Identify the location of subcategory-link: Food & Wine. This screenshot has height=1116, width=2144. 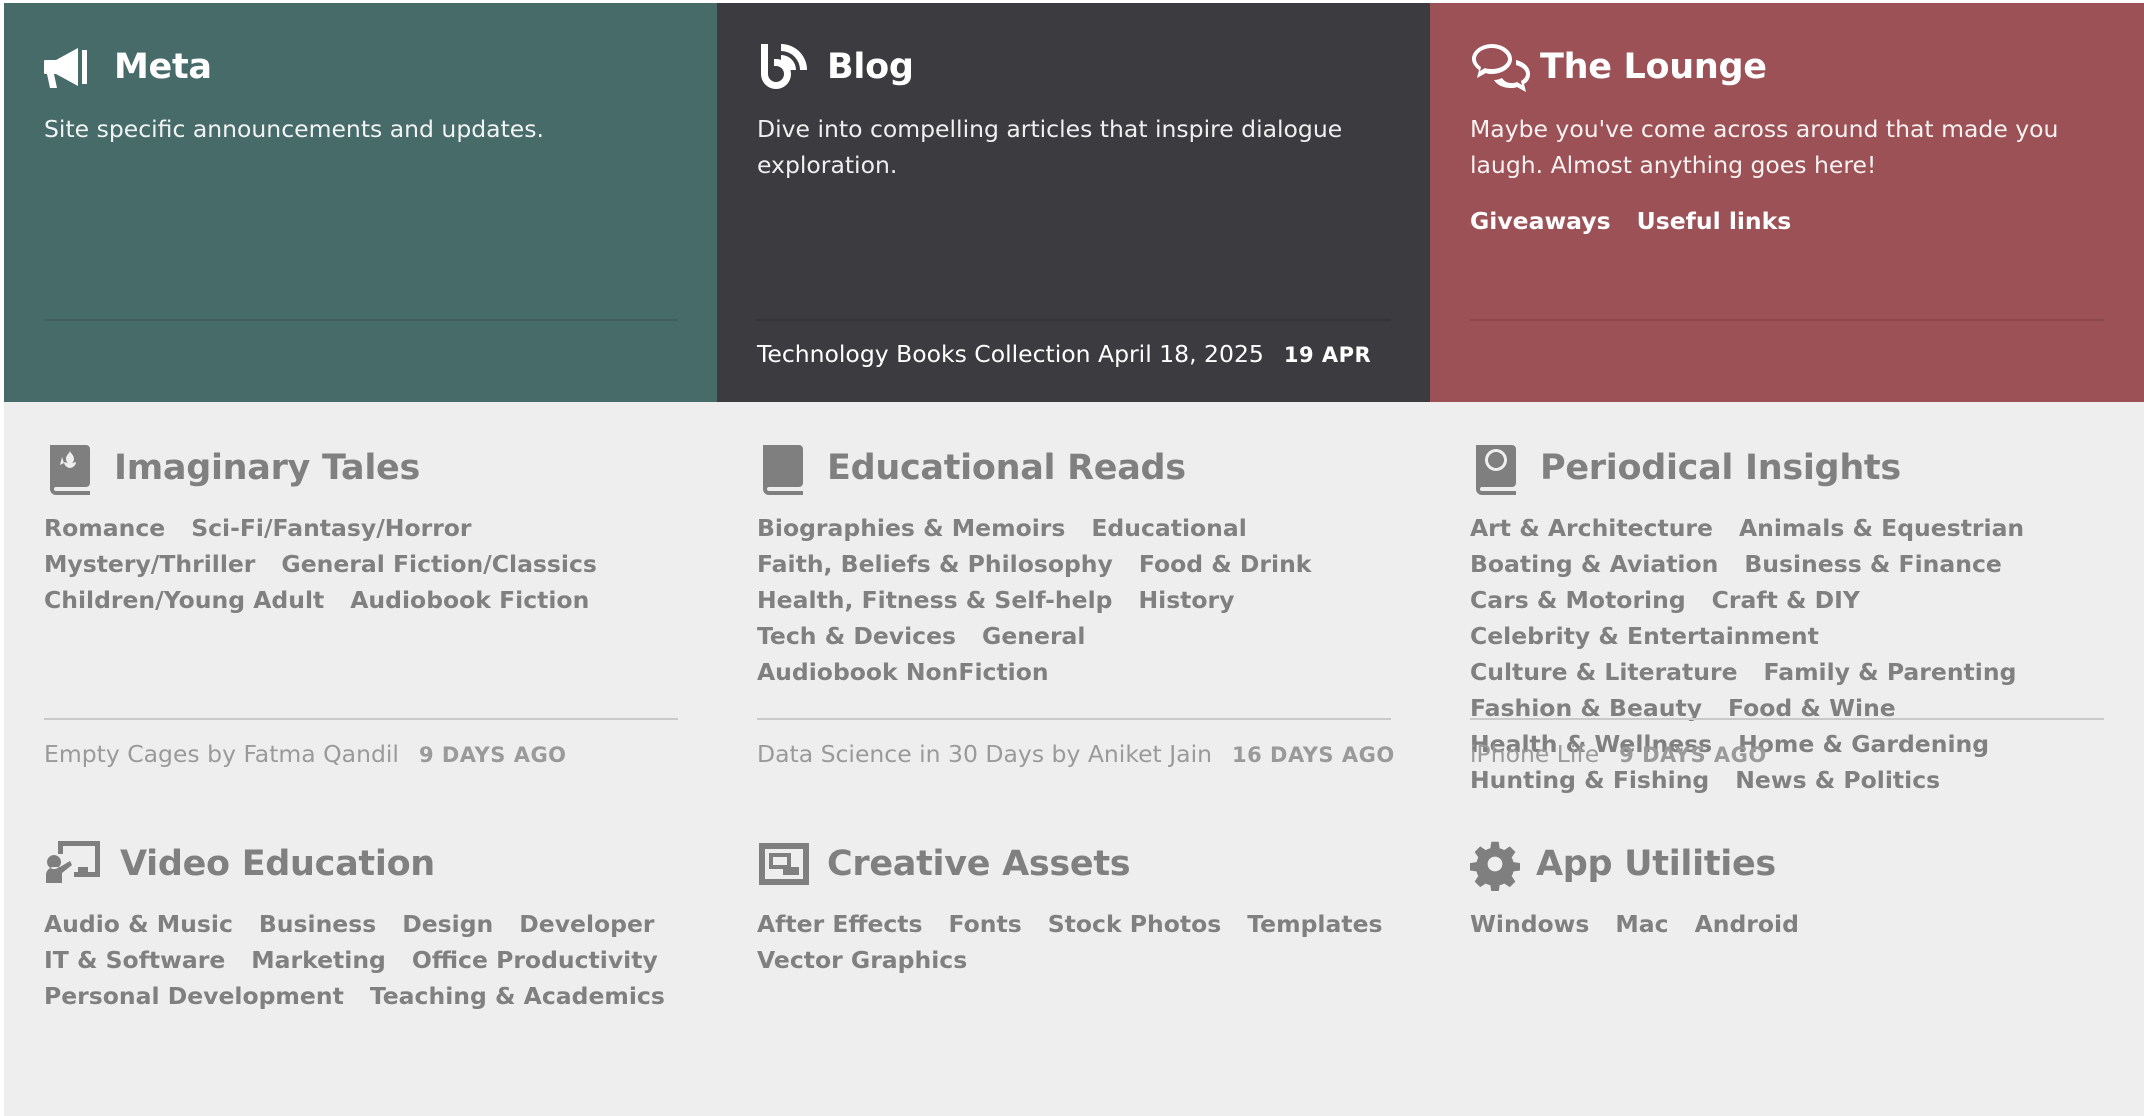
(1812, 708).